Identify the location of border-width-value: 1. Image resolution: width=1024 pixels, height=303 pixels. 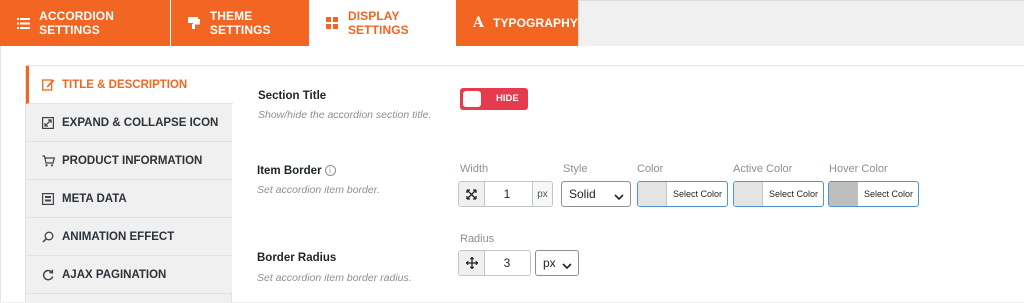
(507, 194).